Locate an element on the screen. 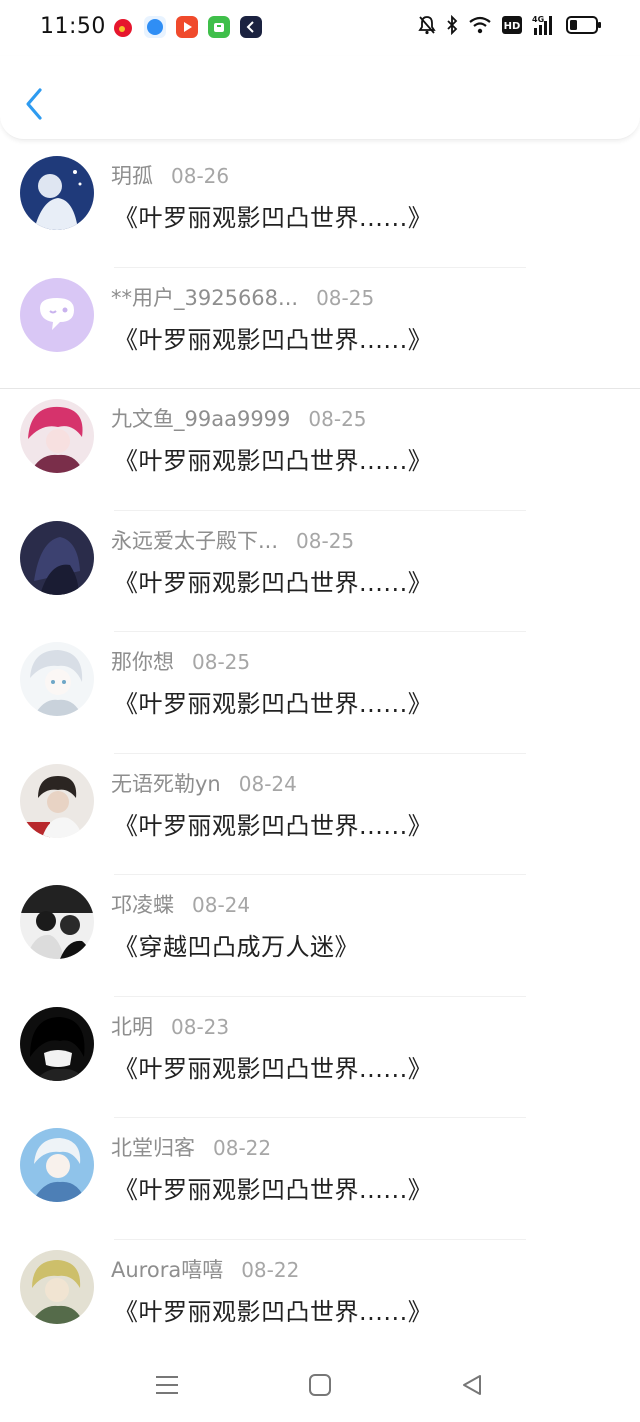 The height and width of the screenshot is (1422, 640). comment-title: 《穿越凹凸成万人迷》 is located at coordinates (236, 944).